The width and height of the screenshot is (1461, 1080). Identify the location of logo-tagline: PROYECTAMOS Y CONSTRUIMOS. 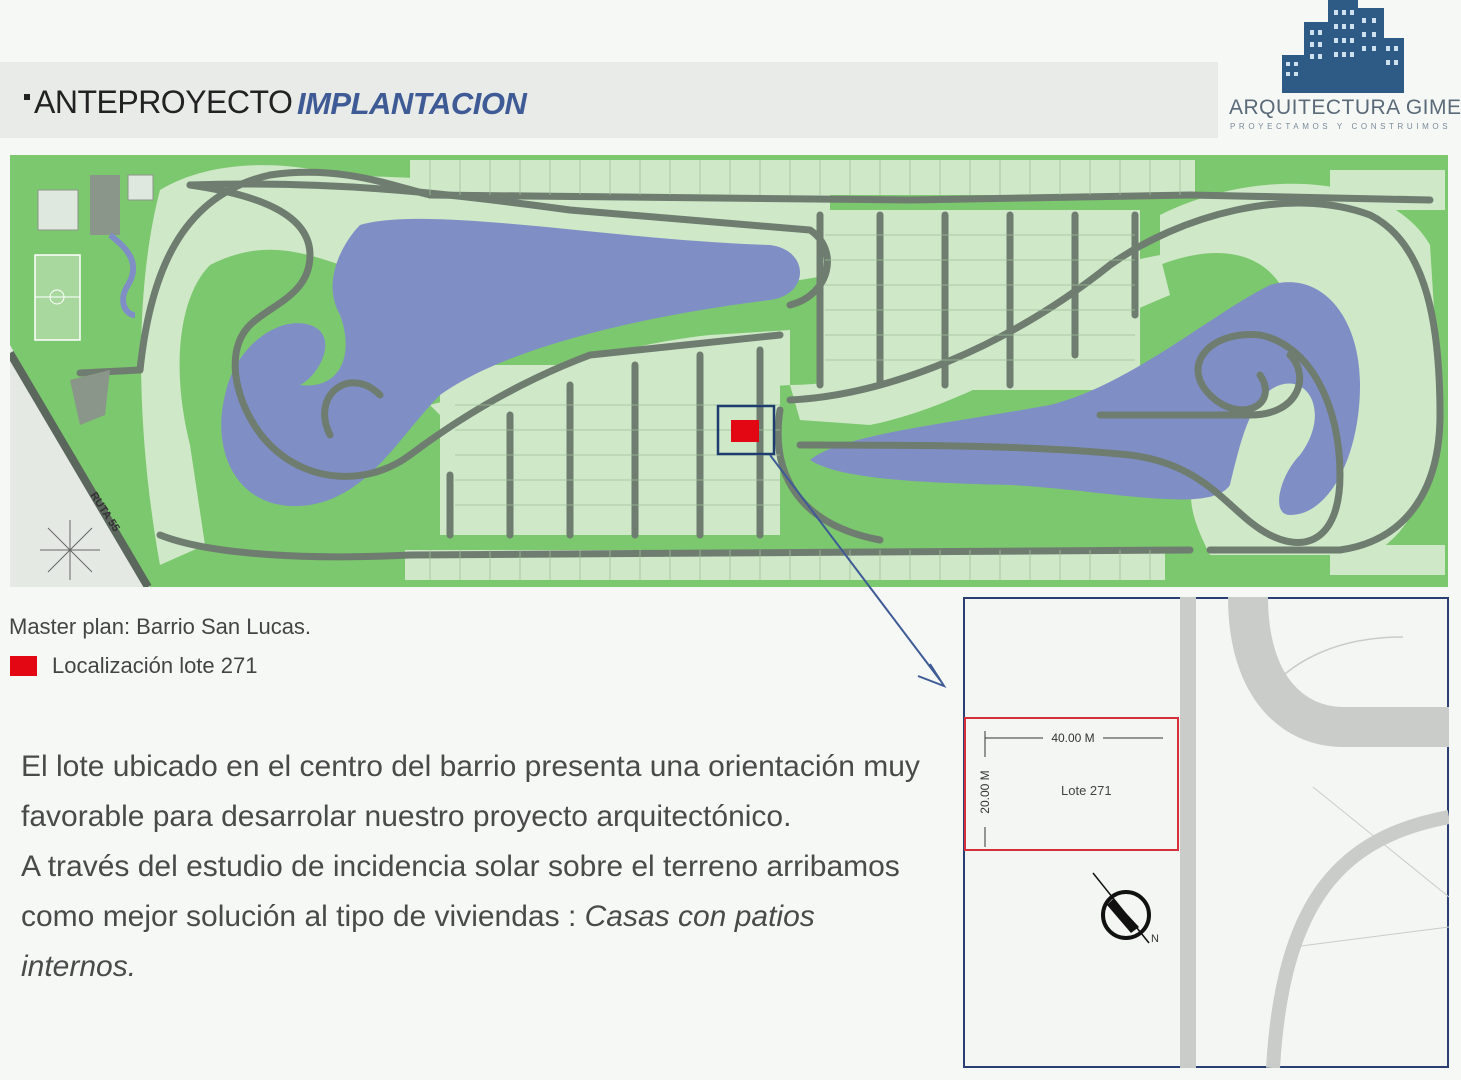
(1341, 126).